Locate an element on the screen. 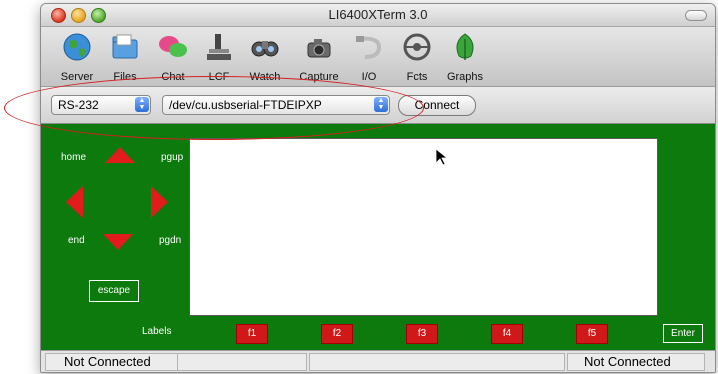 Image resolution: width=718 pixels, height=374 pixels. toolbar-item-server: Server is located at coordinates (77, 57).